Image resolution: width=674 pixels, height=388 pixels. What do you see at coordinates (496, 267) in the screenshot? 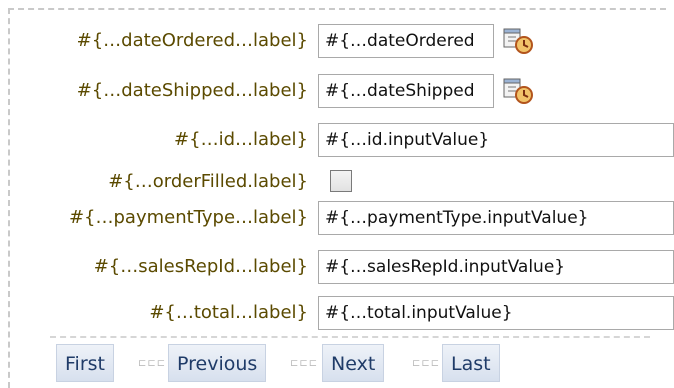
I see `sales-rep-id-input: #{…salesRepId.inputValue}` at bounding box center [496, 267].